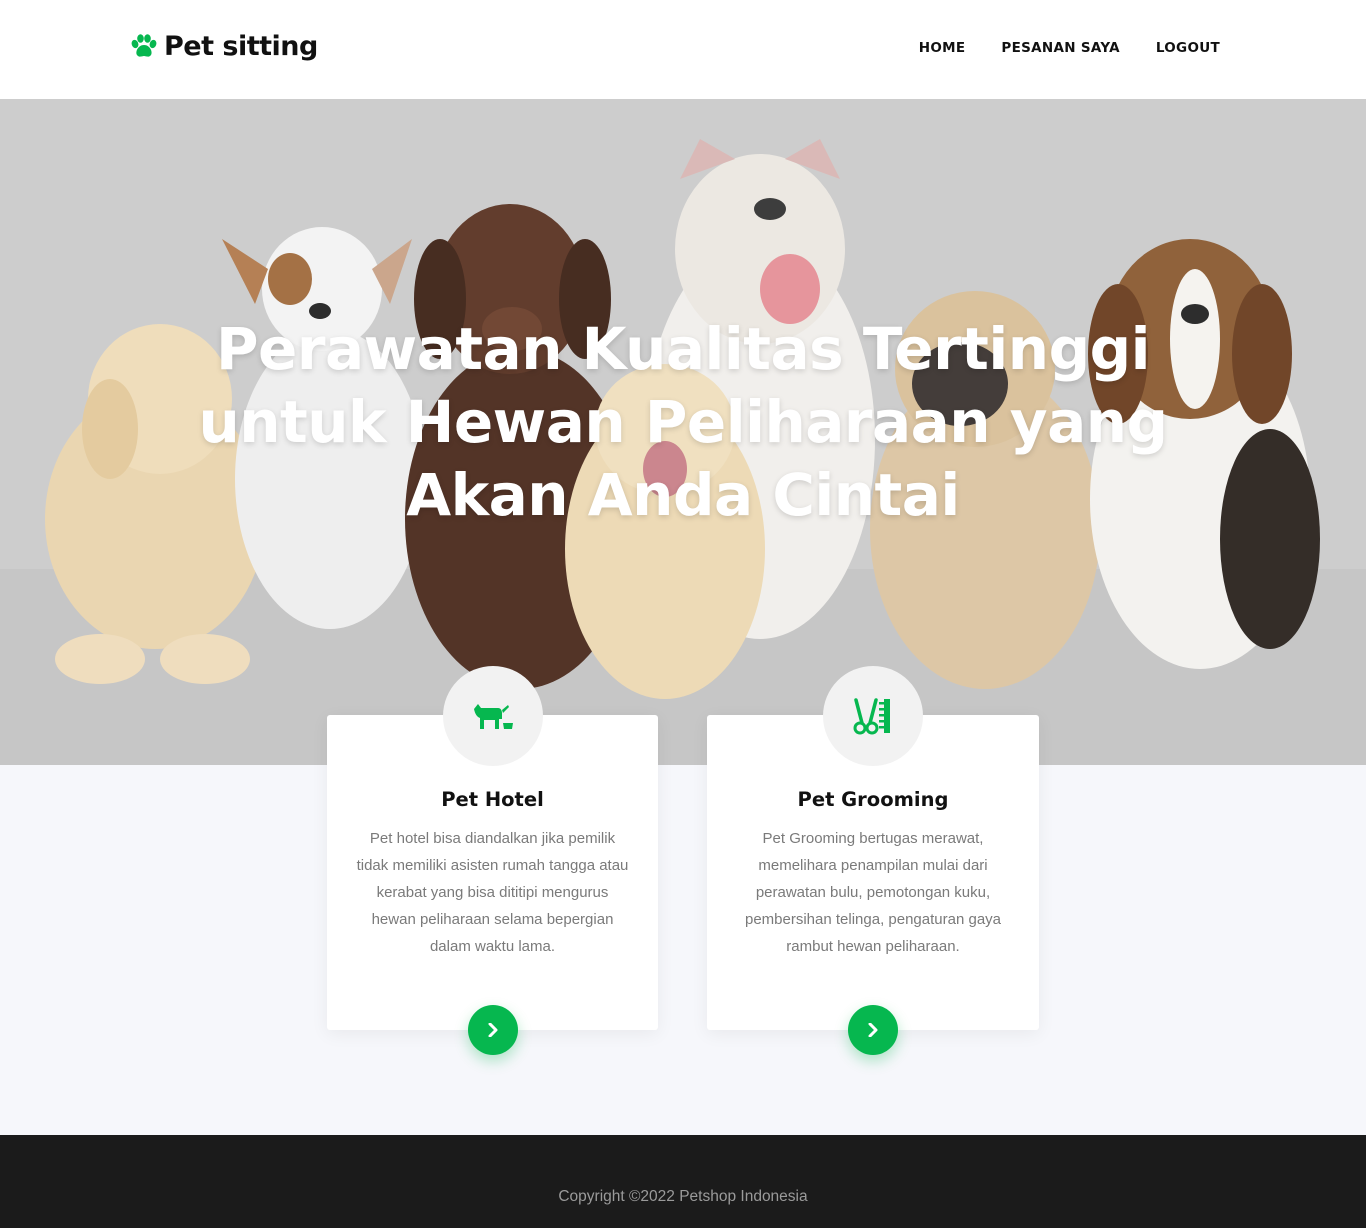 Image resolution: width=1366 pixels, height=1228 pixels. I want to click on main-nav: HOME PESANAN SAYA LOGOUT, so click(1069, 48).